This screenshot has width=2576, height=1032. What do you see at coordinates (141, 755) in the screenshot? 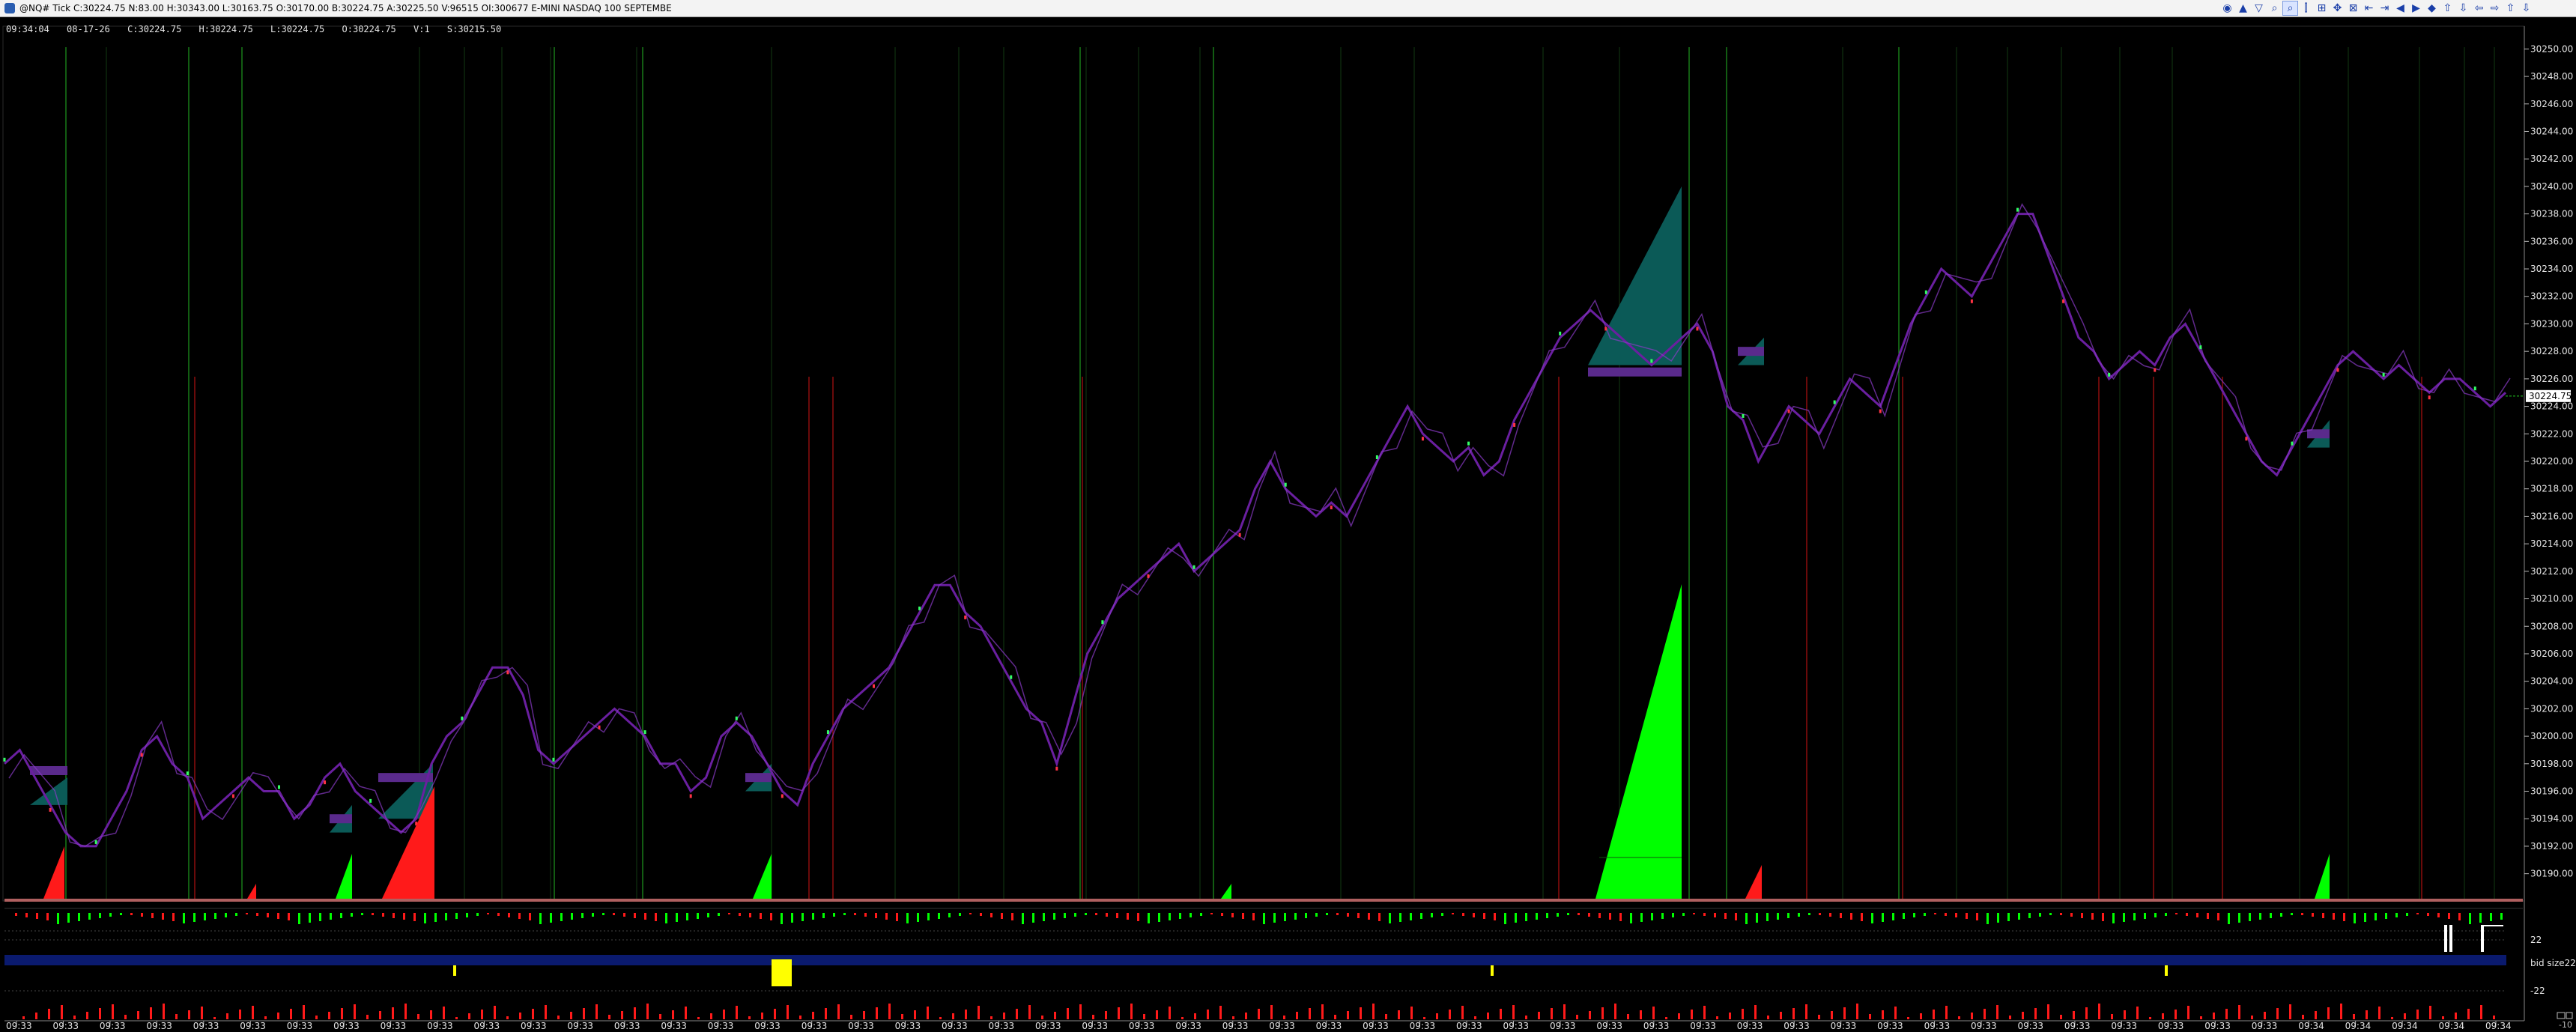
I see `sell-marker` at bounding box center [141, 755].